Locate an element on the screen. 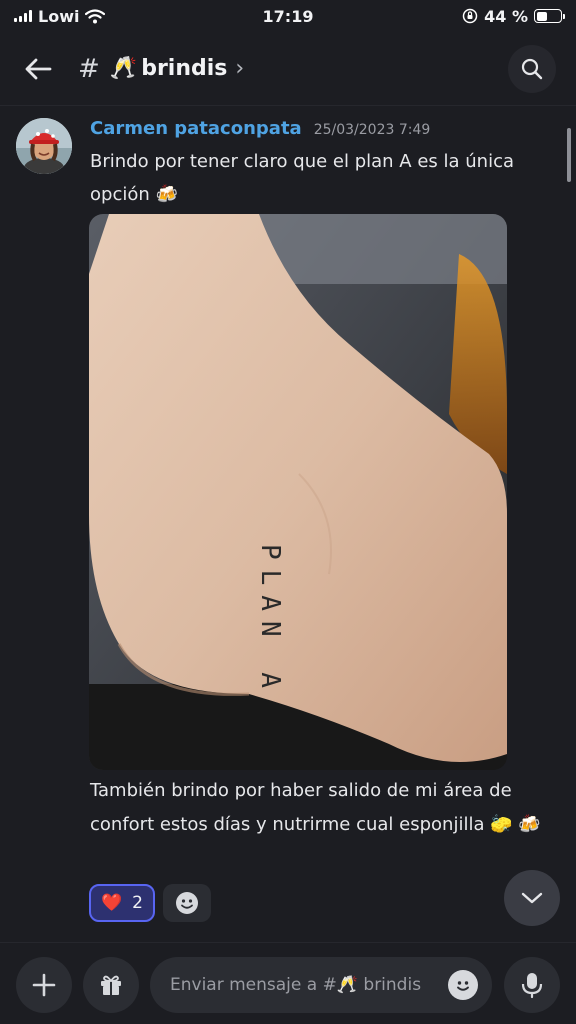  channel-title: # 🥂 brindis › is located at coordinates (161, 69).